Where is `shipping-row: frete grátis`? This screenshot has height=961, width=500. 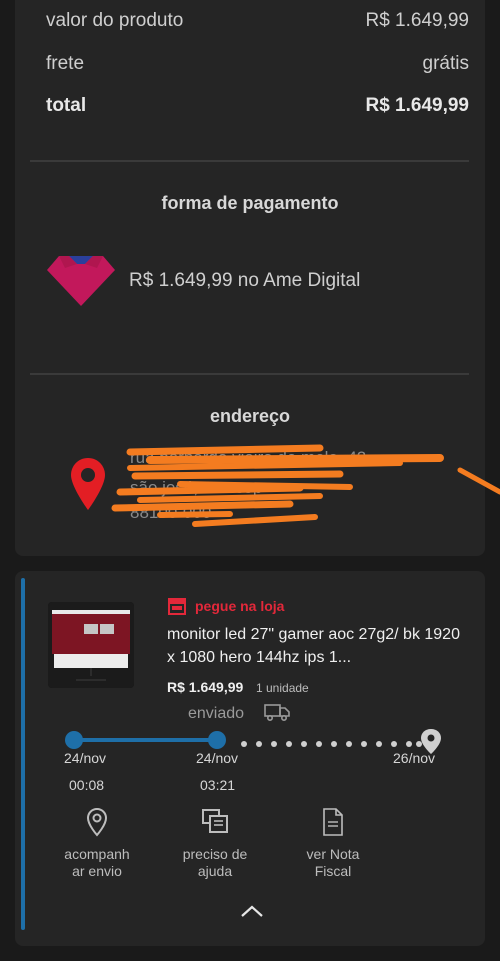 shipping-row: frete grátis is located at coordinates (257, 64).